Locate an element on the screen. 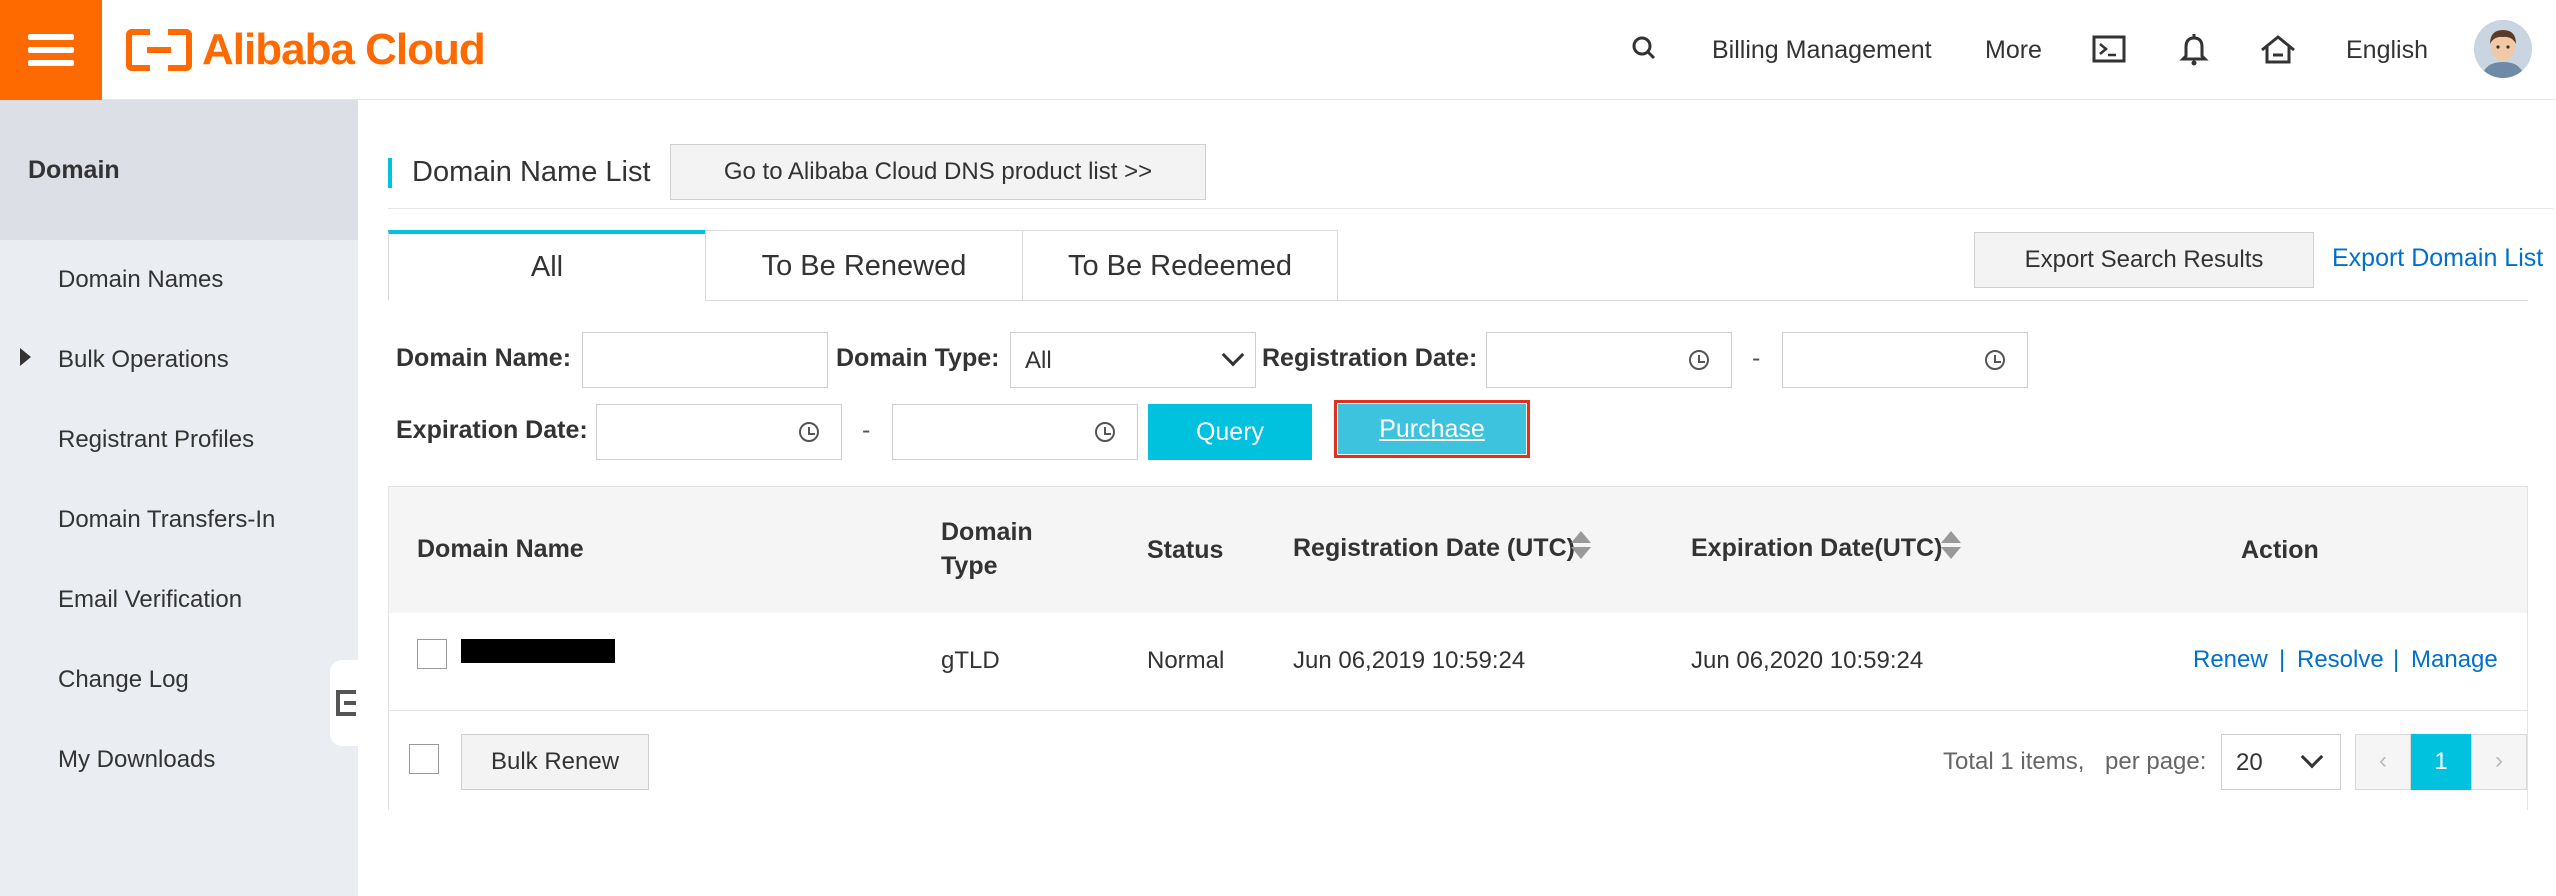  row-checkbox is located at coordinates (432, 654).